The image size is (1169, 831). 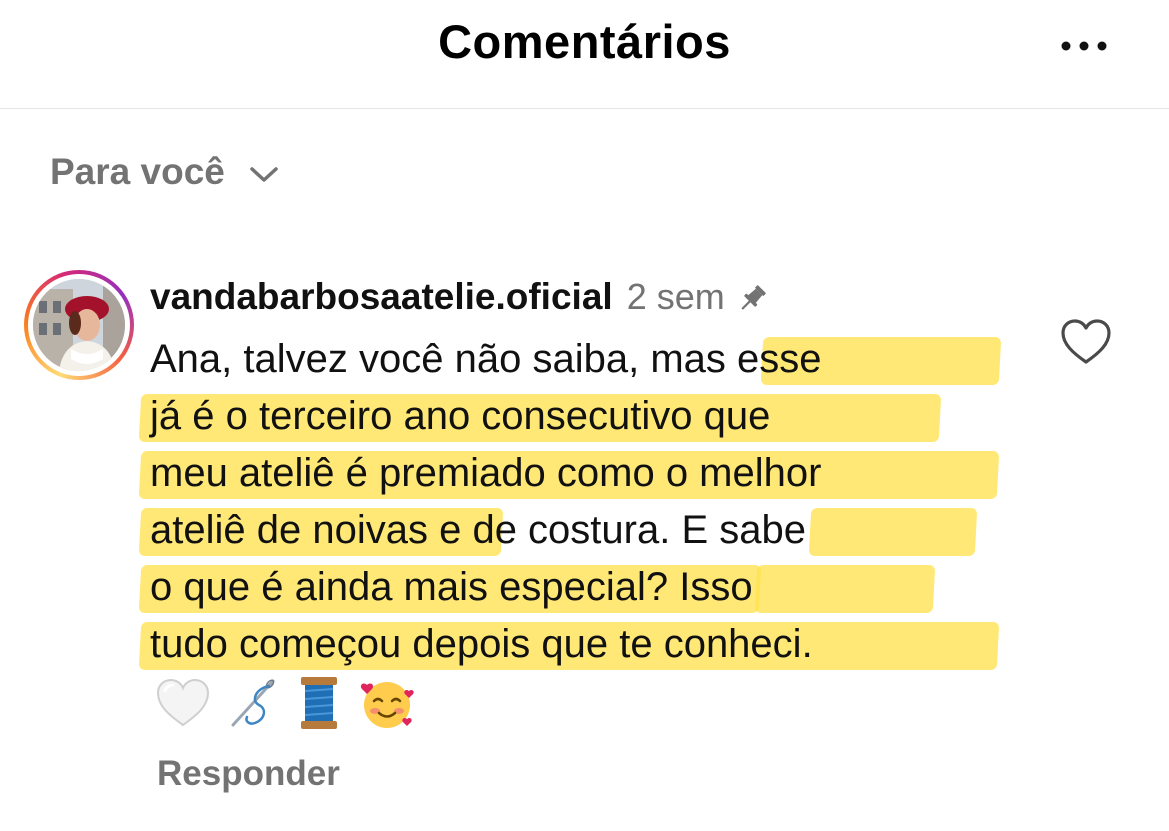 I want to click on comment-line-text: Ana, talvez você não saiba, mas esse, so click(x=486, y=359).